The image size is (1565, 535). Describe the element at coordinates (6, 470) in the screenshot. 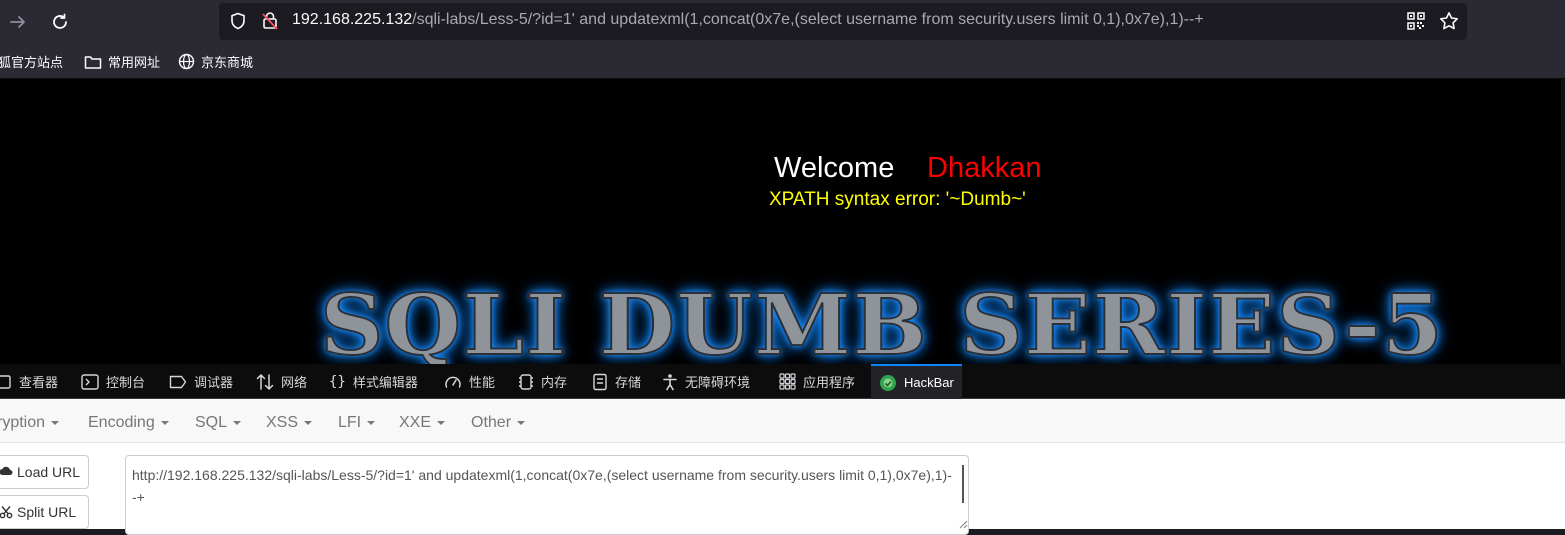

I see `cloud-download-icon` at that location.